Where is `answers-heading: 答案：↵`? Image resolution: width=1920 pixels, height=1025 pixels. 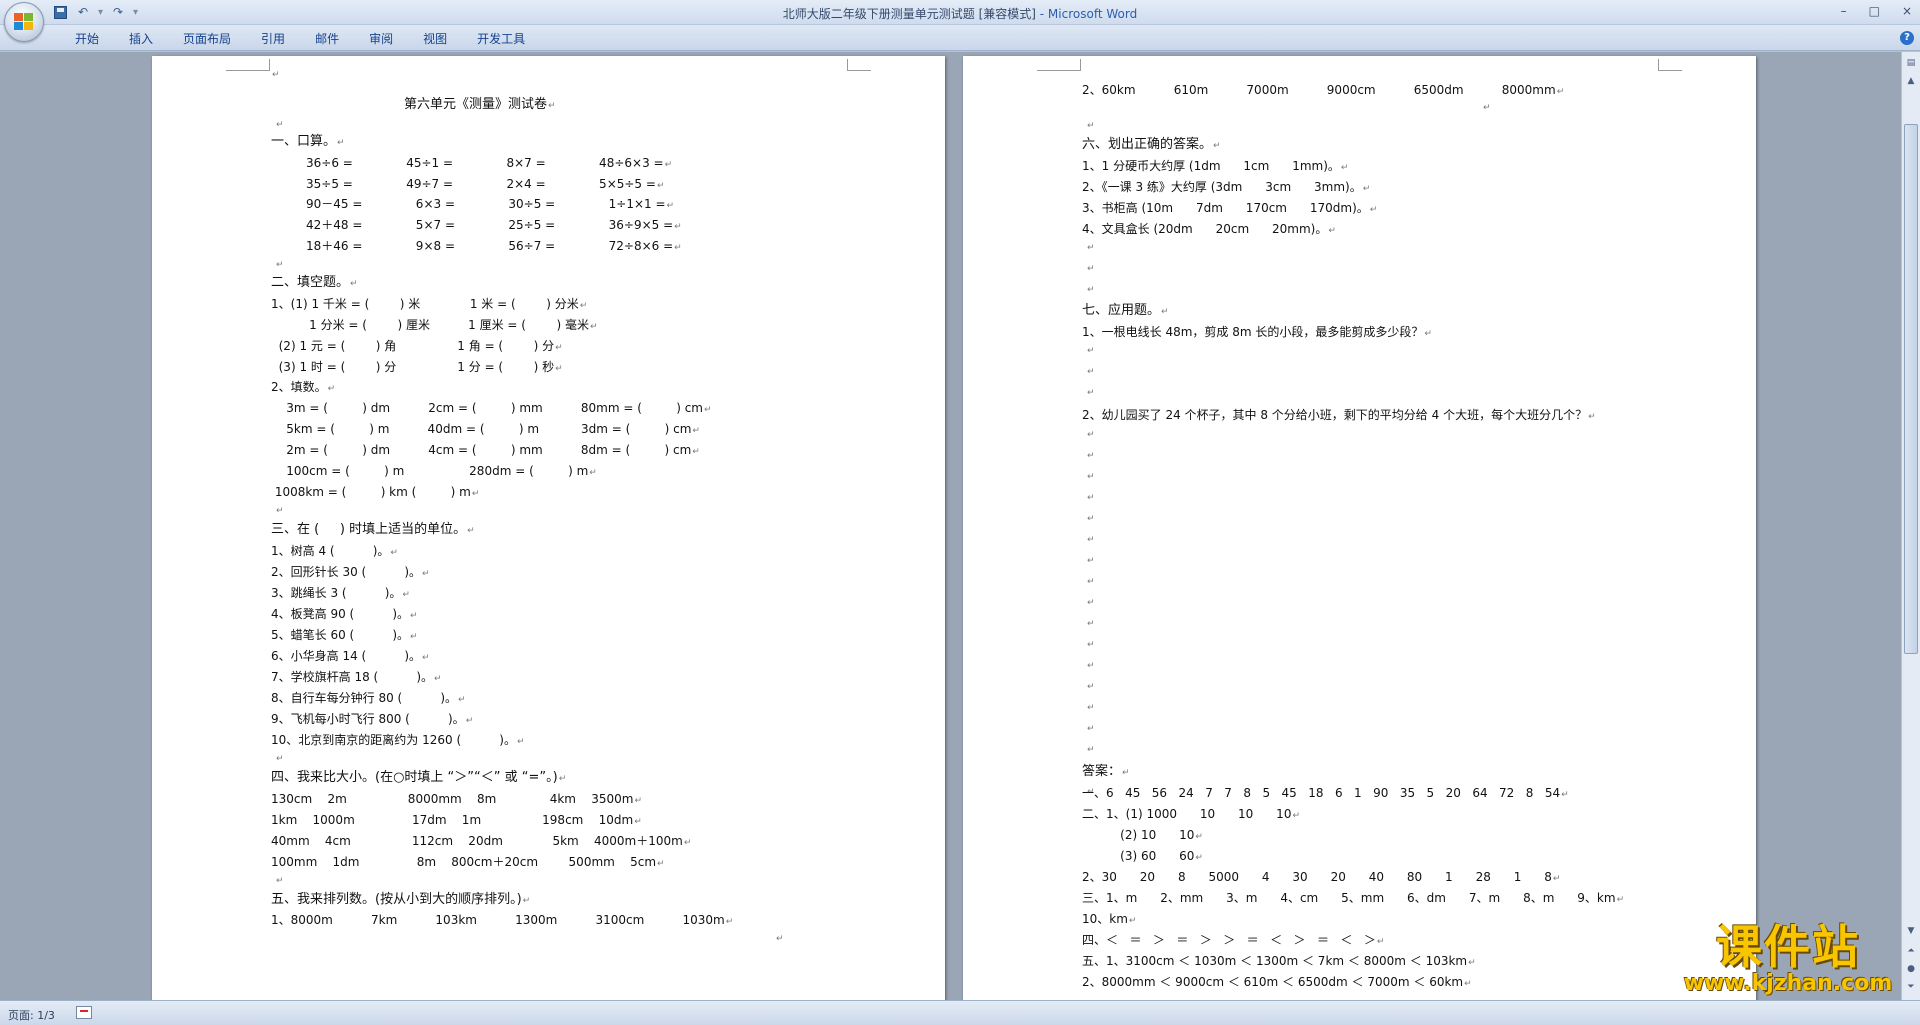 answers-heading: 答案：↵ is located at coordinates (1106, 771).